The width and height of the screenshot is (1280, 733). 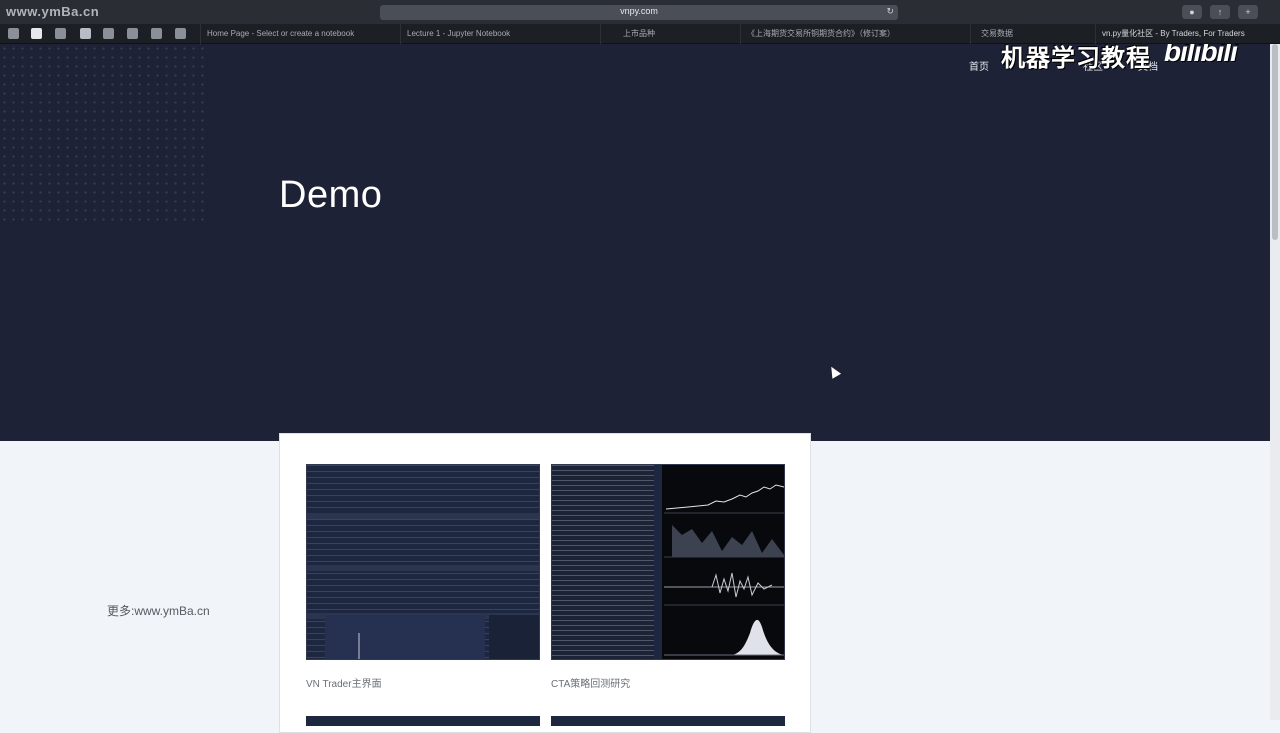 I want to click on tab-listed-products: 上市品种, so click(x=667, y=34).